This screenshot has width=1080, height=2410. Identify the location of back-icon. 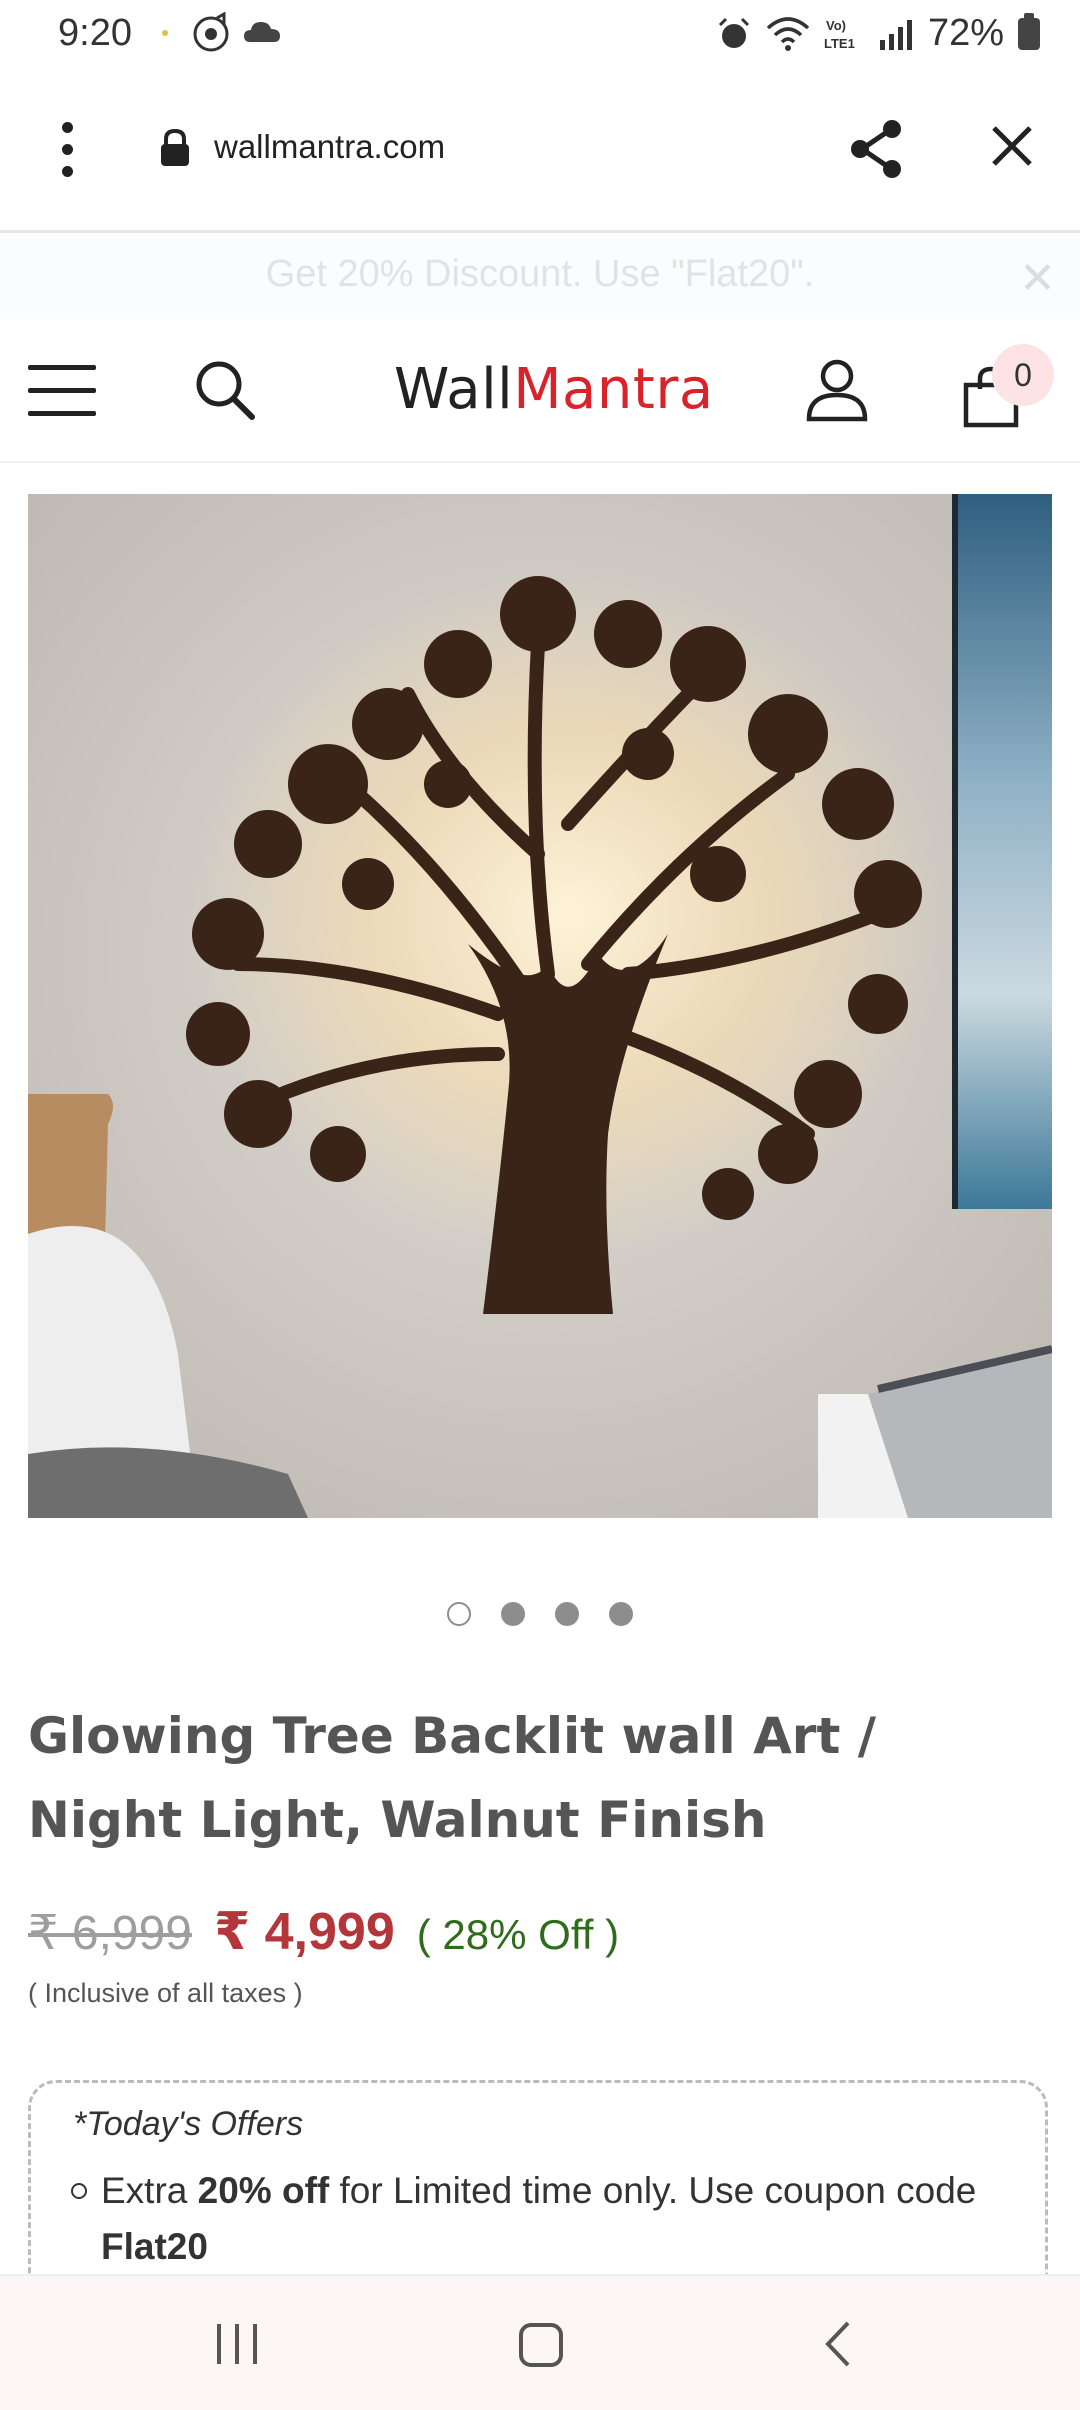
(837, 2344).